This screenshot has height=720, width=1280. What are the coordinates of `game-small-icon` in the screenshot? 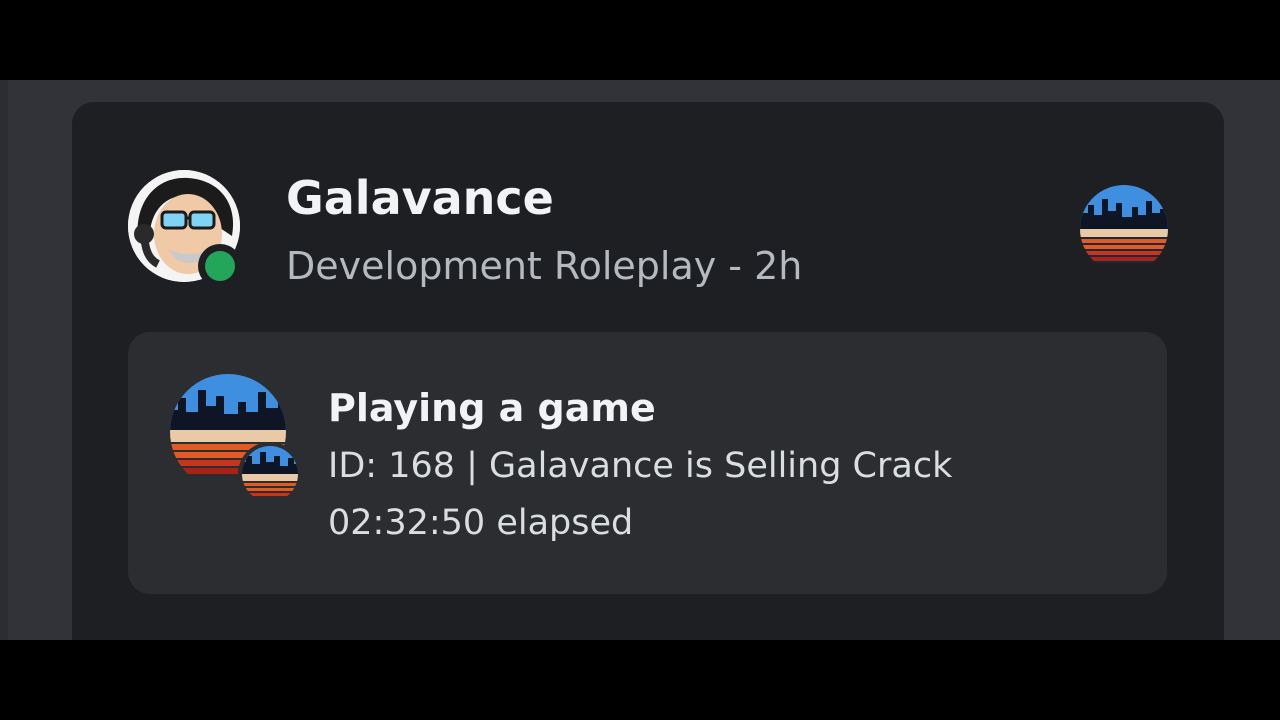 It's located at (270, 474).